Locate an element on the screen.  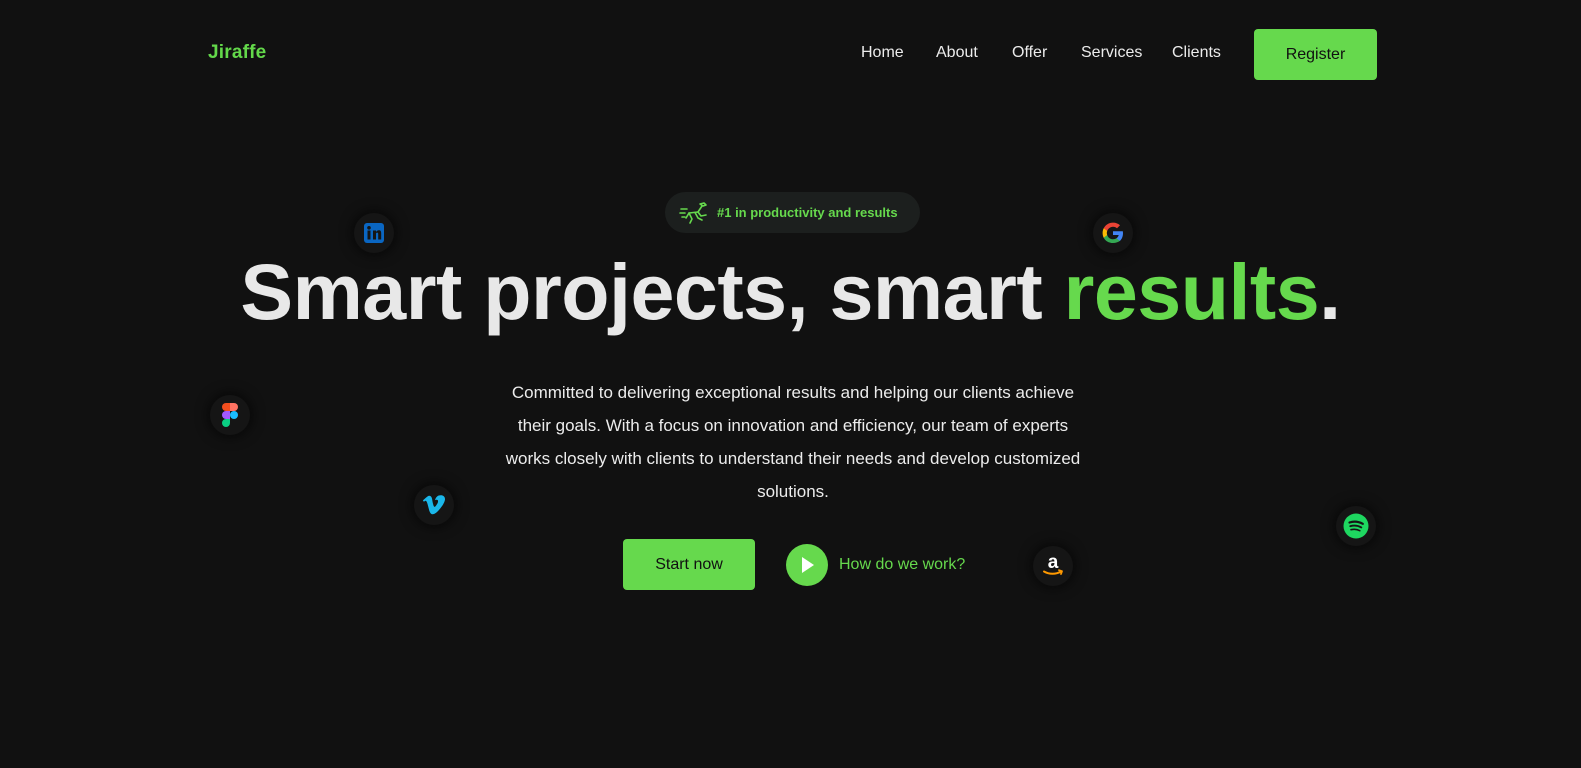
linkedin-icon is located at coordinates (374, 233).